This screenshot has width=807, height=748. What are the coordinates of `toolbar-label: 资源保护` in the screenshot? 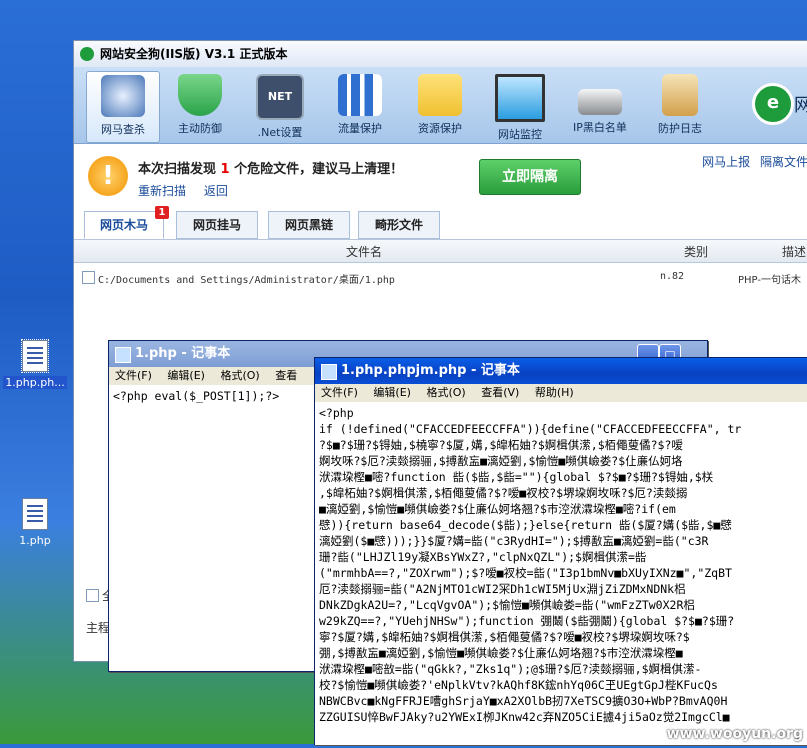 It's located at (440, 128).